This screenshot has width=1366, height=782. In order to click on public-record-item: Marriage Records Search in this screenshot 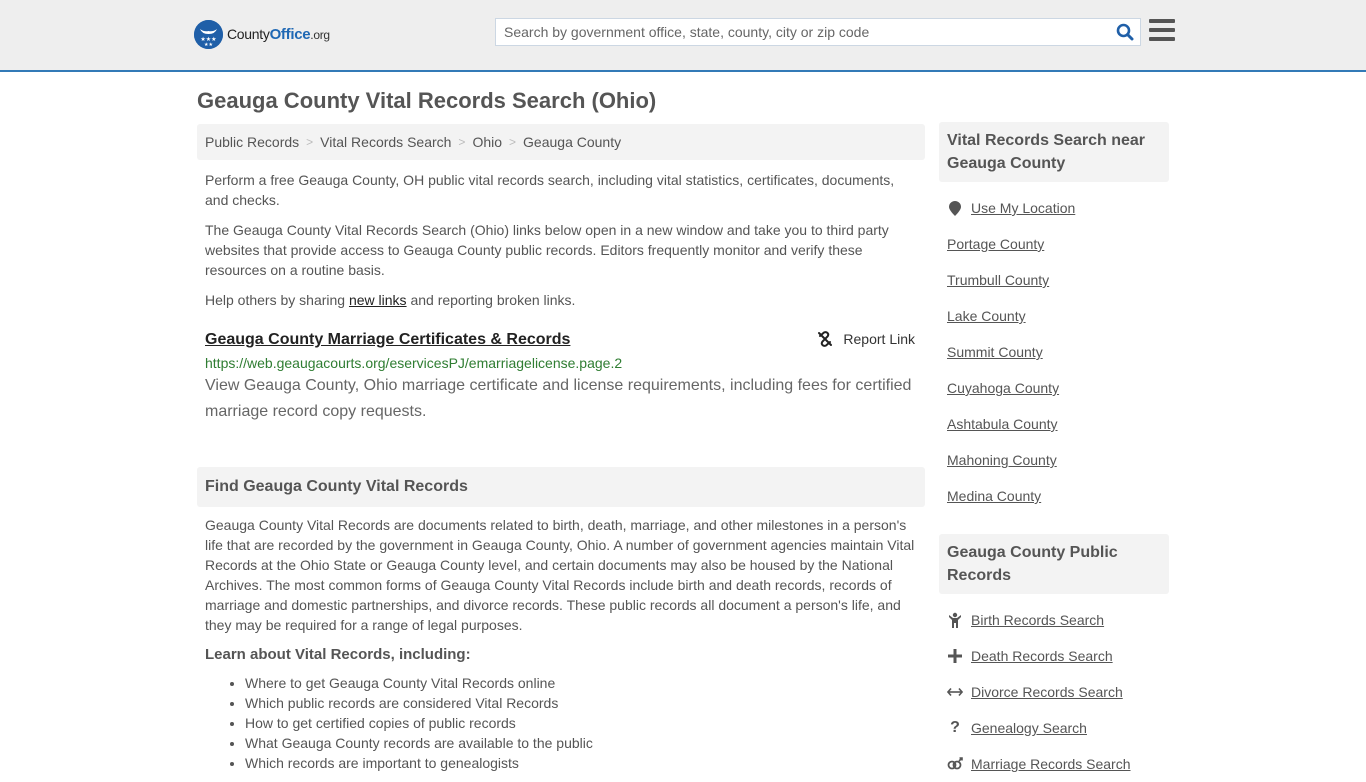, I will do `click(1054, 764)`.